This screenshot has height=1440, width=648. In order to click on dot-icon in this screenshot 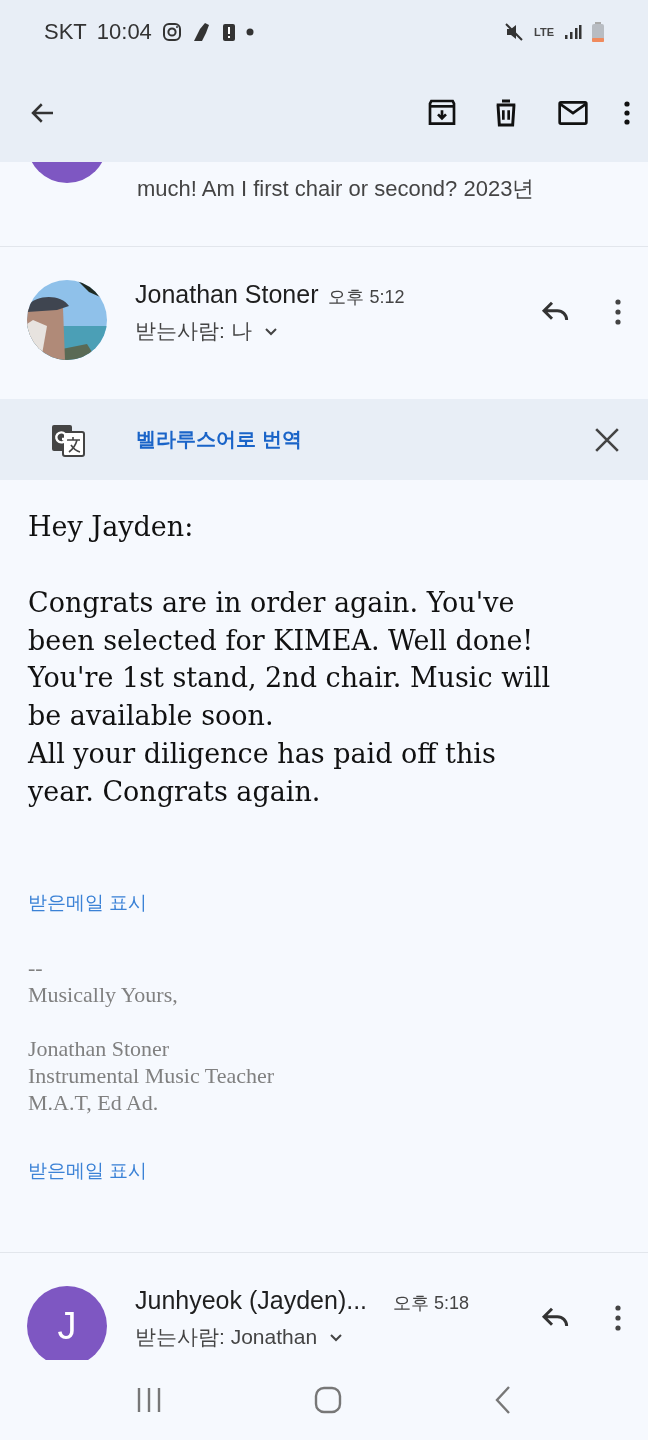, I will do `click(249, 32)`.